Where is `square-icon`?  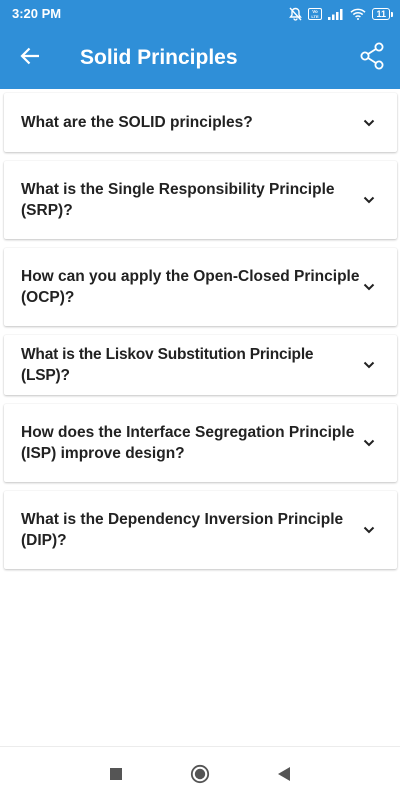
square-icon is located at coordinates (116, 773).